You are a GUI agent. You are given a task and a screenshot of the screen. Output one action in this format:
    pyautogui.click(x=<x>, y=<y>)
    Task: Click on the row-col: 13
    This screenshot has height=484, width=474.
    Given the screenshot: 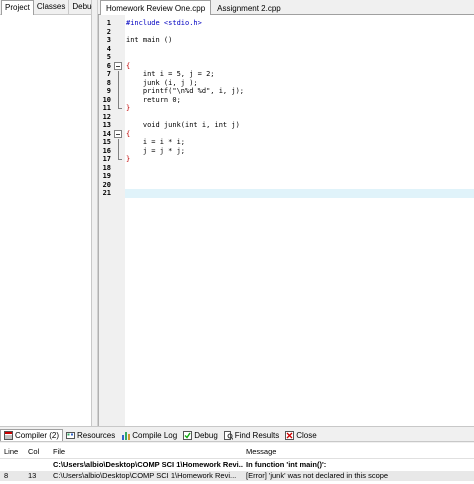 What is the action you would take?
    pyautogui.click(x=32, y=475)
    